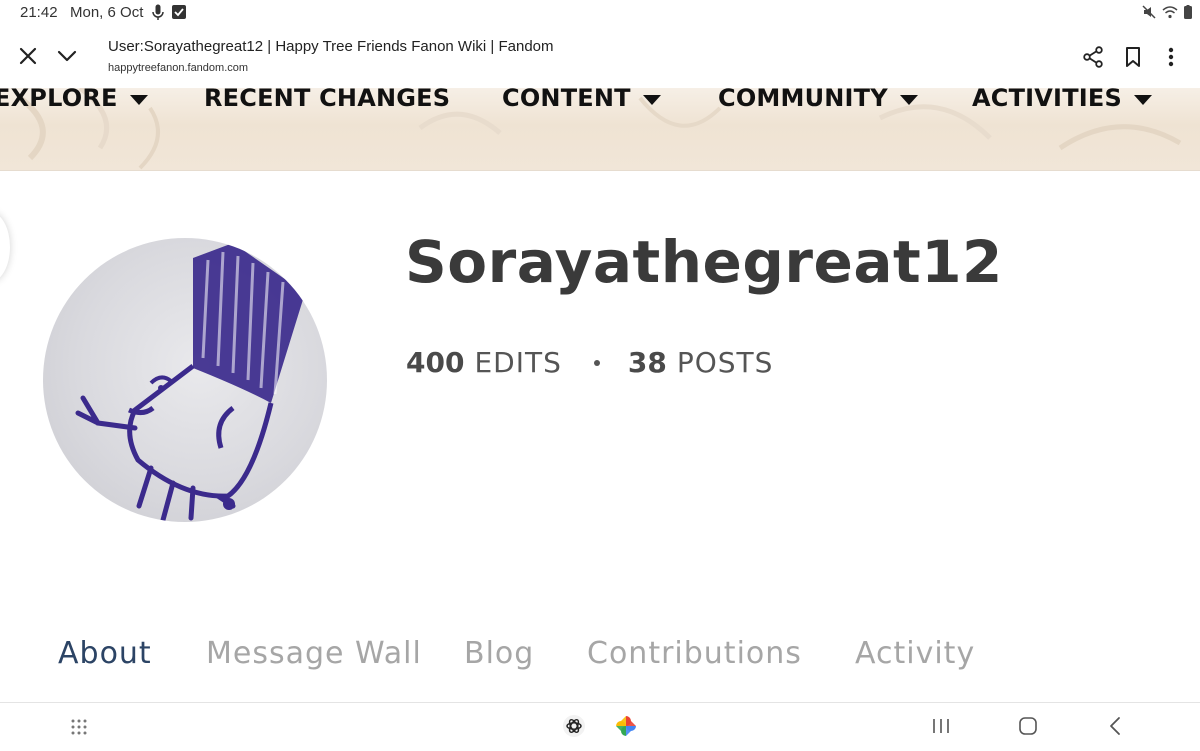 The height and width of the screenshot is (751, 1200). Describe the element at coordinates (179, 12) in the screenshot. I see `checkbox-icon` at that location.